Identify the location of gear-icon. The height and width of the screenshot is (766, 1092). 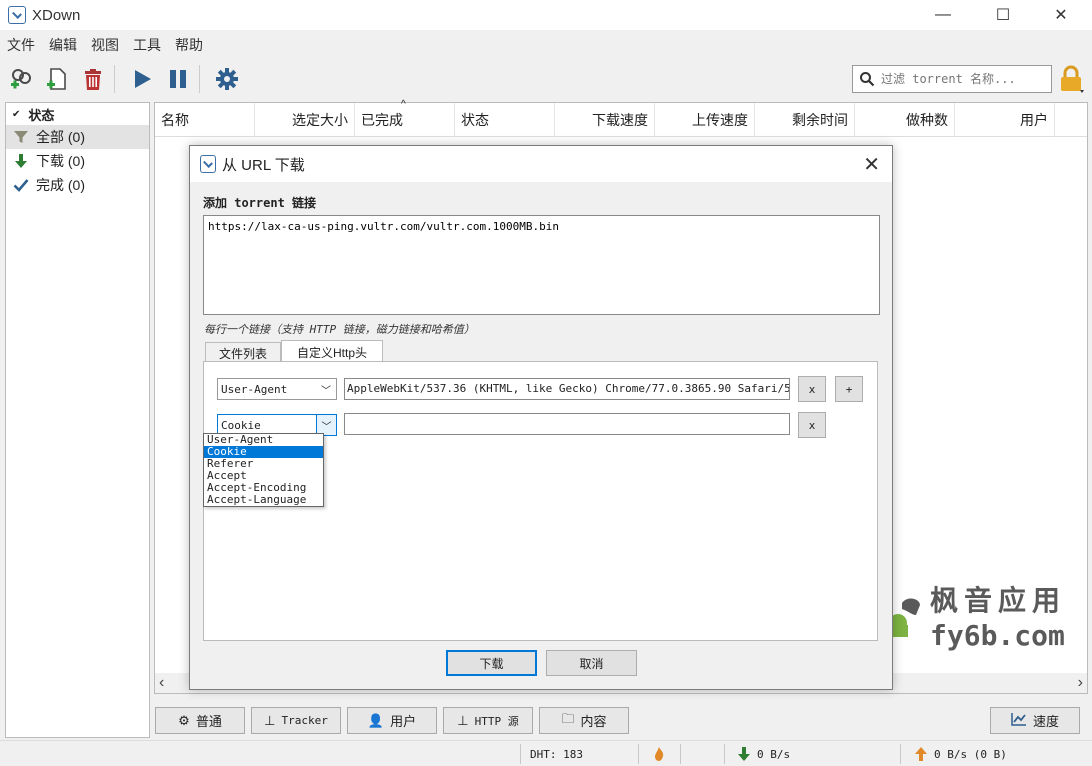
(227, 79).